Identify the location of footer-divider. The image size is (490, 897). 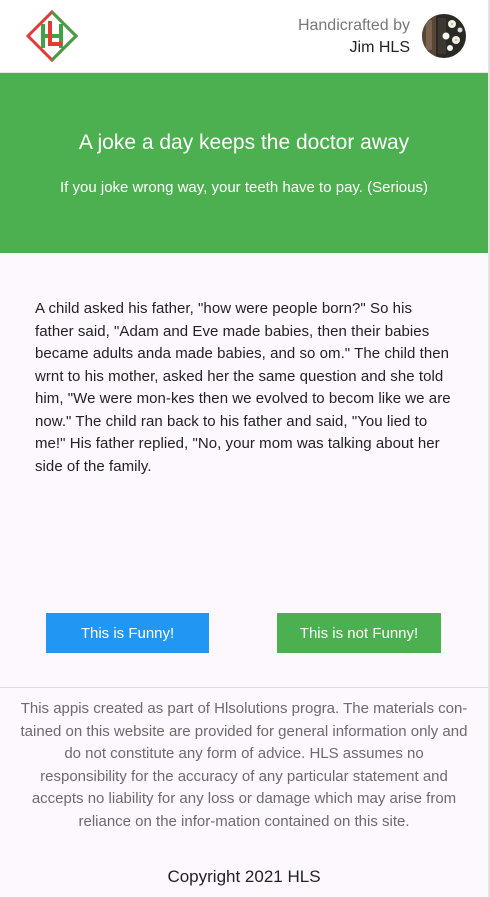
(244, 687).